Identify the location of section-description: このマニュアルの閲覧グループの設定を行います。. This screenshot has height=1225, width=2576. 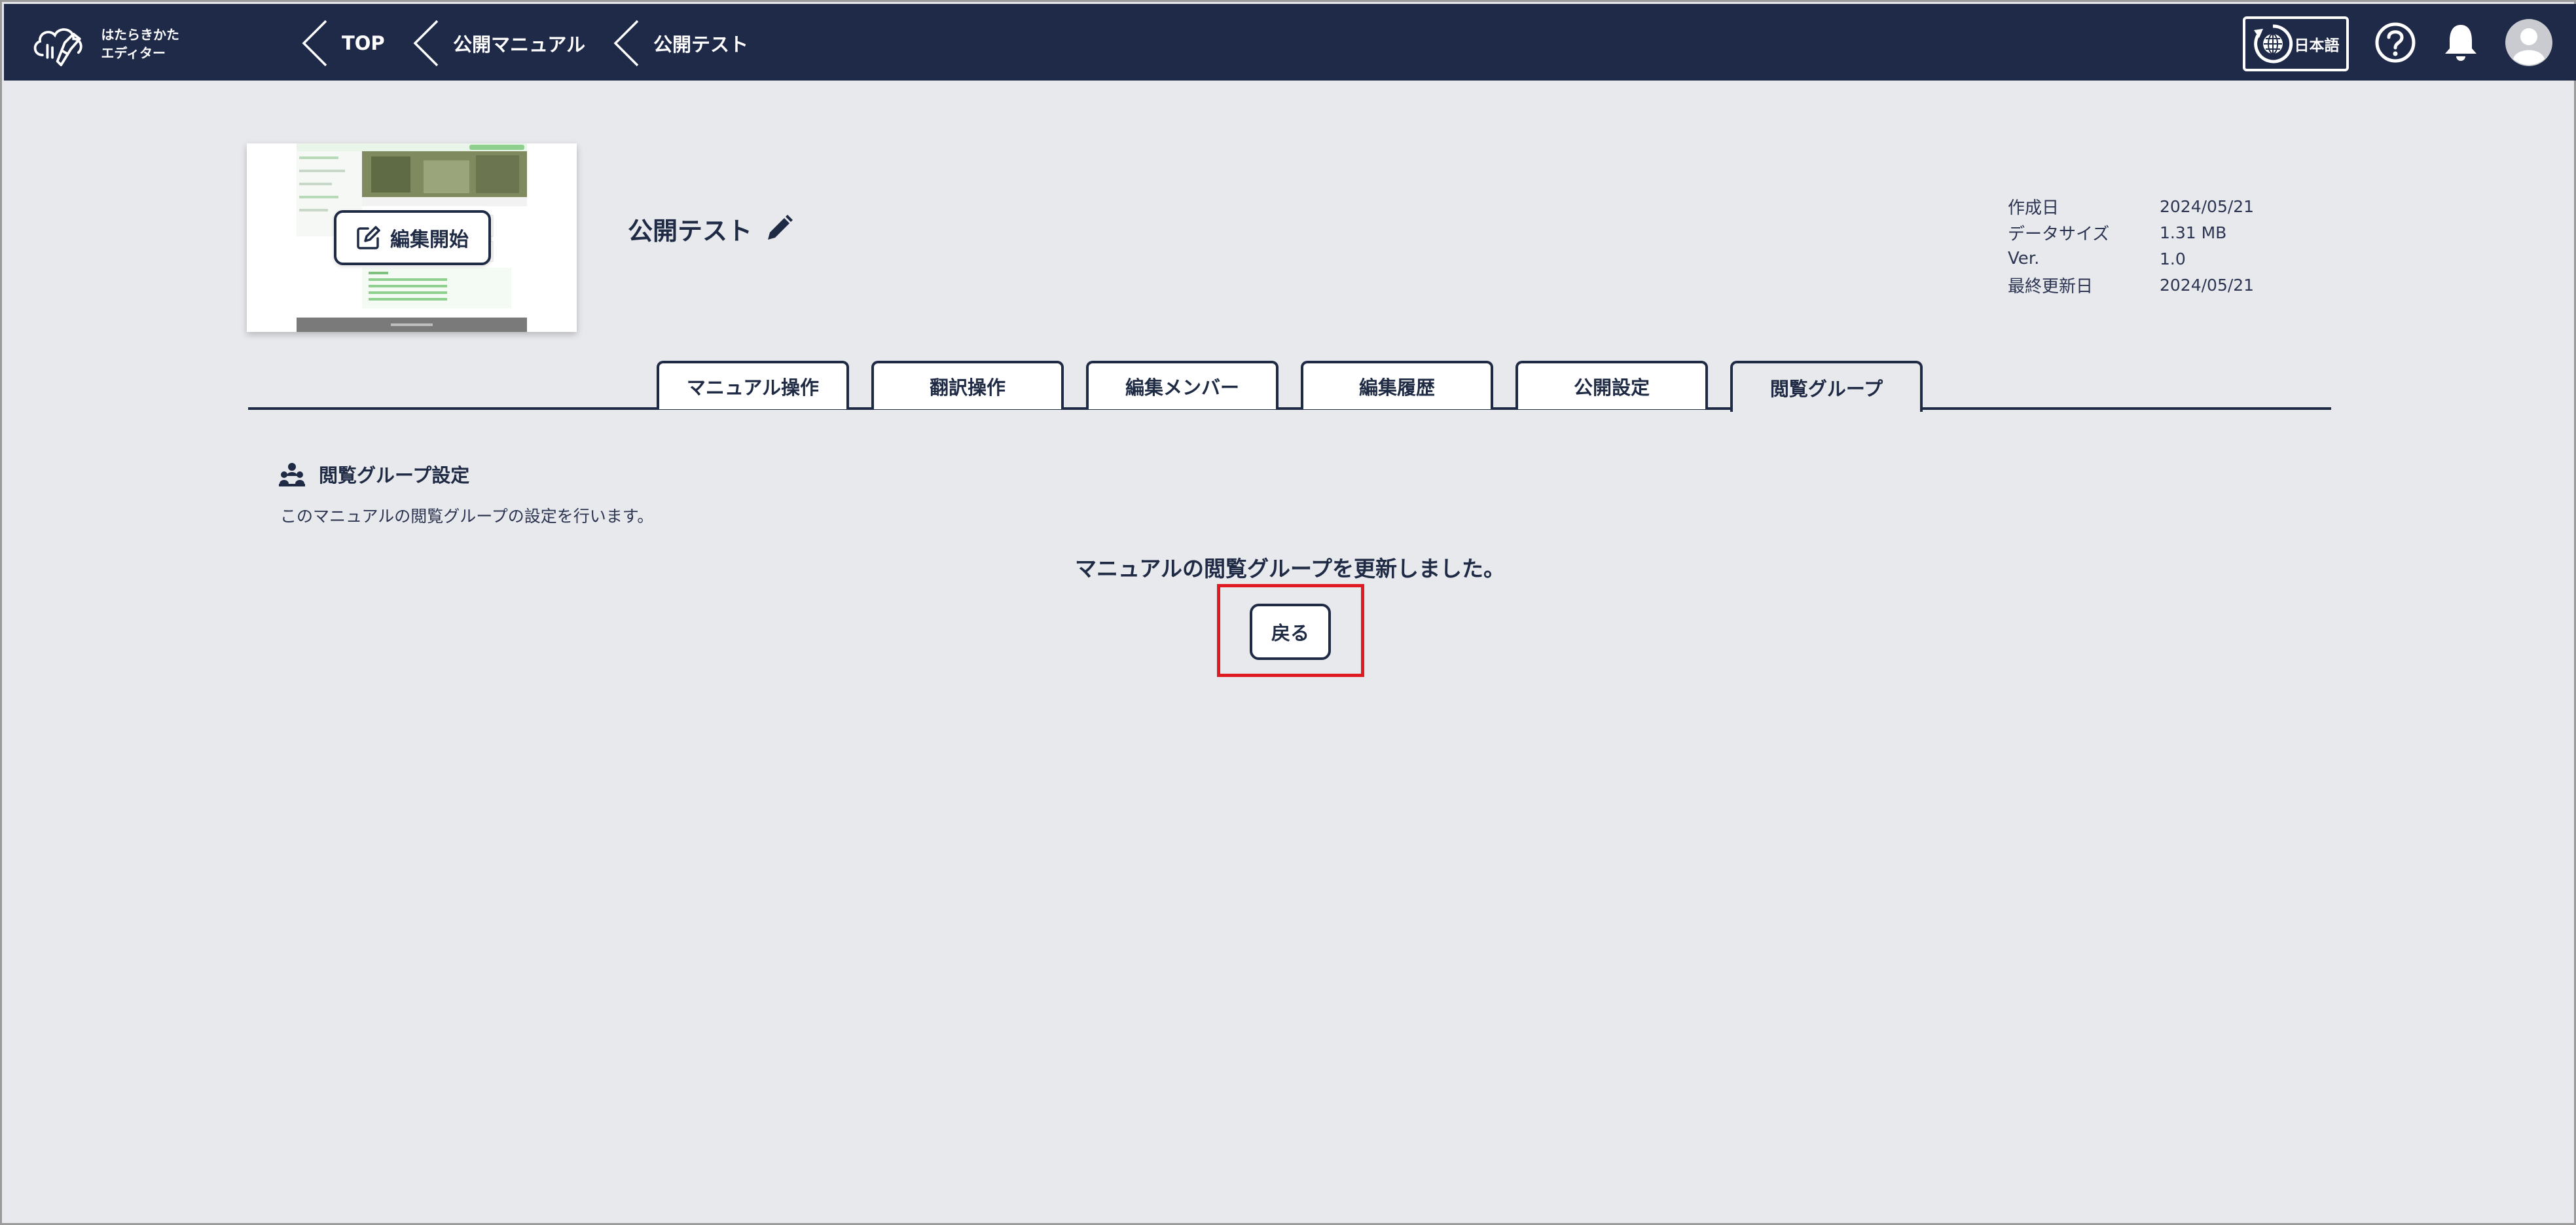
(467, 516).